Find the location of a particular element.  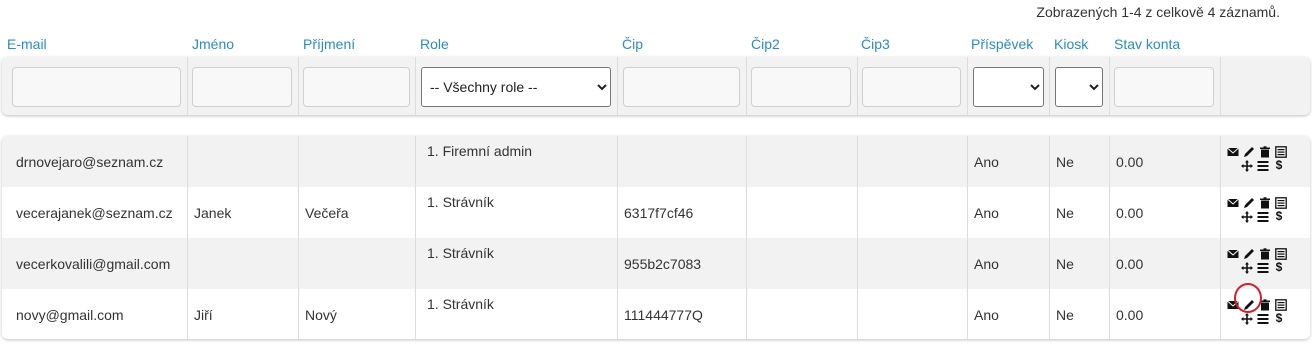

cell-email: novy@gmail.com is located at coordinates (95, 314).